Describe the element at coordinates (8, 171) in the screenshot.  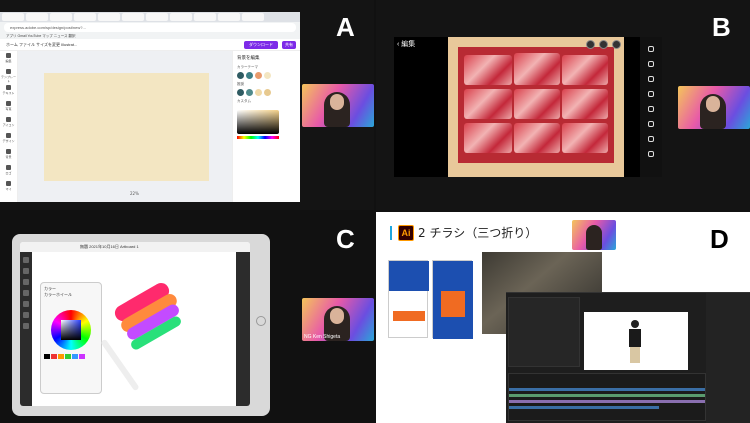
I see `sidebar-item: ロゴ` at that location.